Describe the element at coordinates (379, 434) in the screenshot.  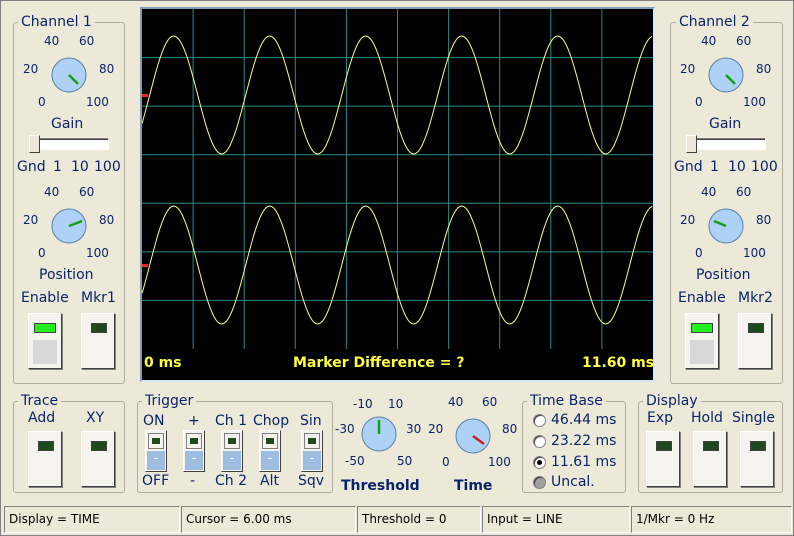
I see `threshold-knob` at that location.